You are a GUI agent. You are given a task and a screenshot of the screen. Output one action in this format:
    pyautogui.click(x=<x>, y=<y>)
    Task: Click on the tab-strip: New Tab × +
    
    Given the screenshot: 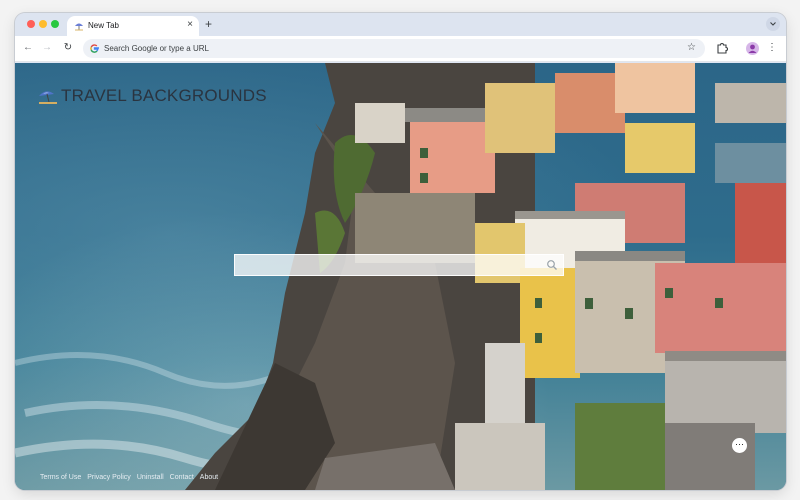 What is the action you would take?
    pyautogui.click(x=400, y=25)
    